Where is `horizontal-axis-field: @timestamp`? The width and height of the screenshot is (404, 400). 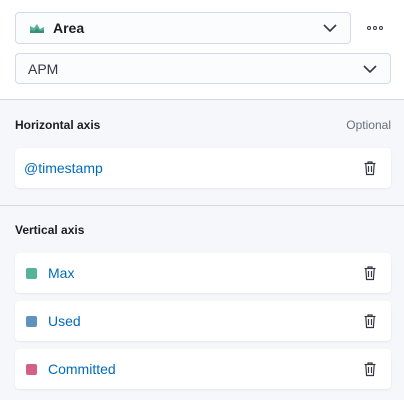 horizontal-axis-field: @timestamp is located at coordinates (203, 168).